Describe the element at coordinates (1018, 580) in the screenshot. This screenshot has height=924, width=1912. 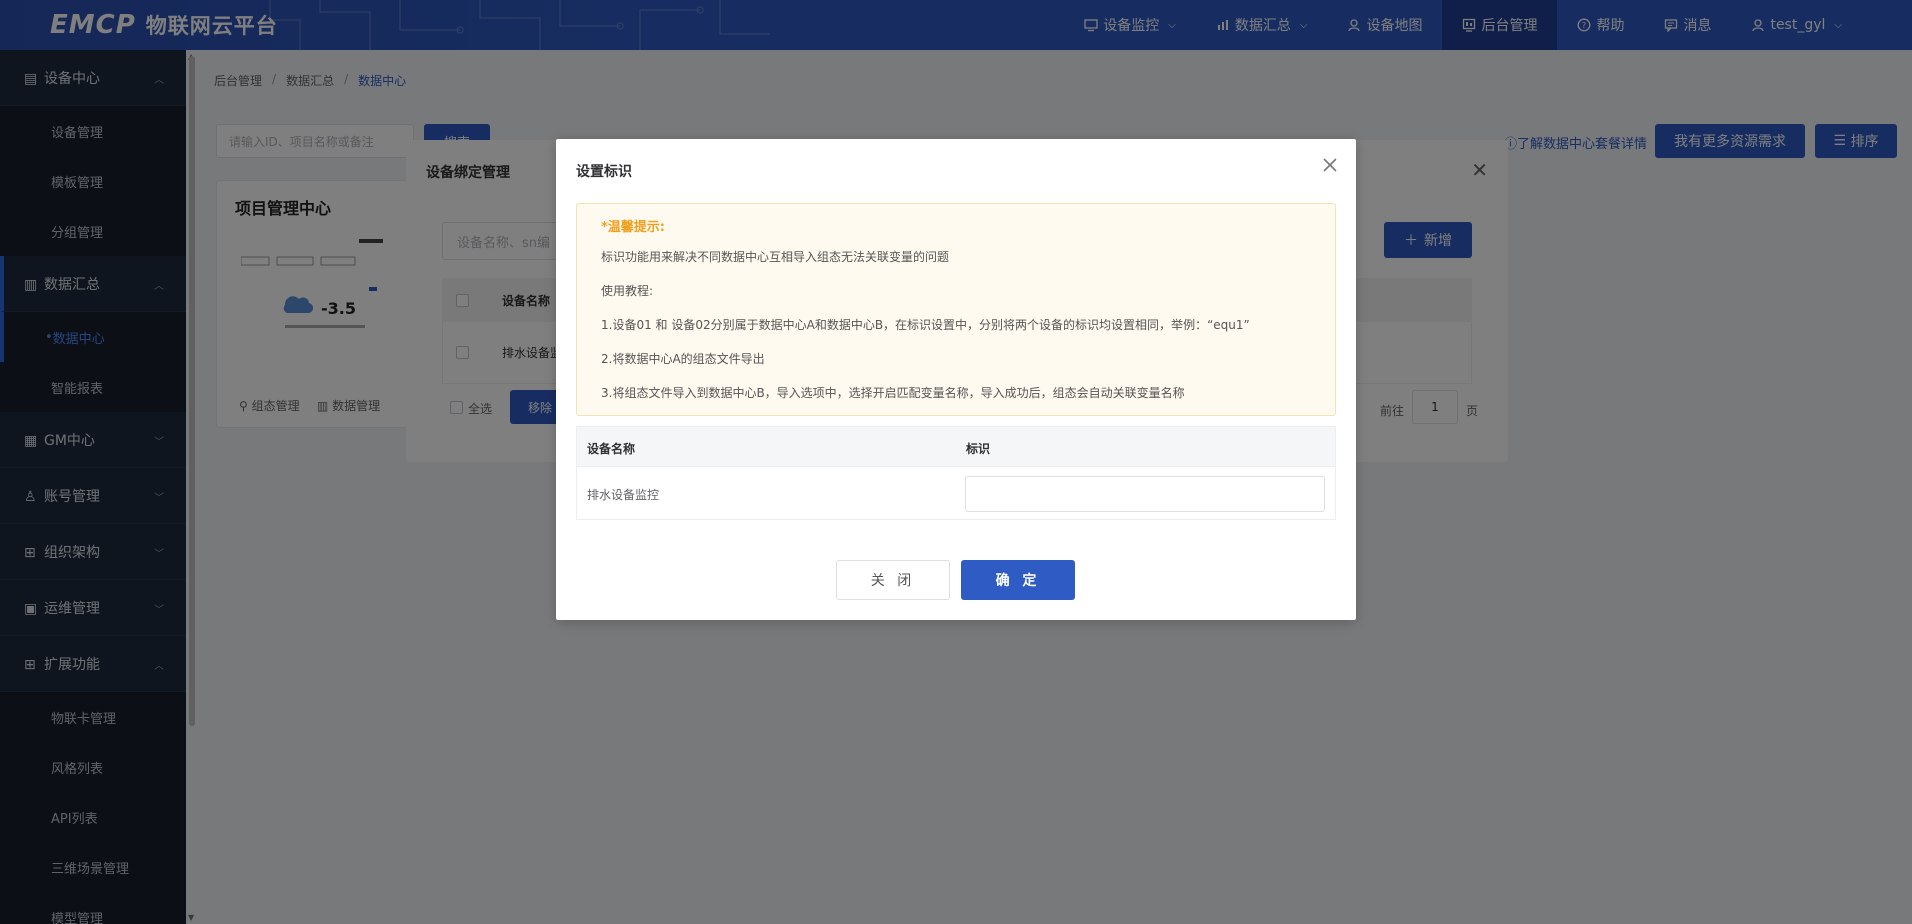
I see `confirm-button: 确 定` at that location.